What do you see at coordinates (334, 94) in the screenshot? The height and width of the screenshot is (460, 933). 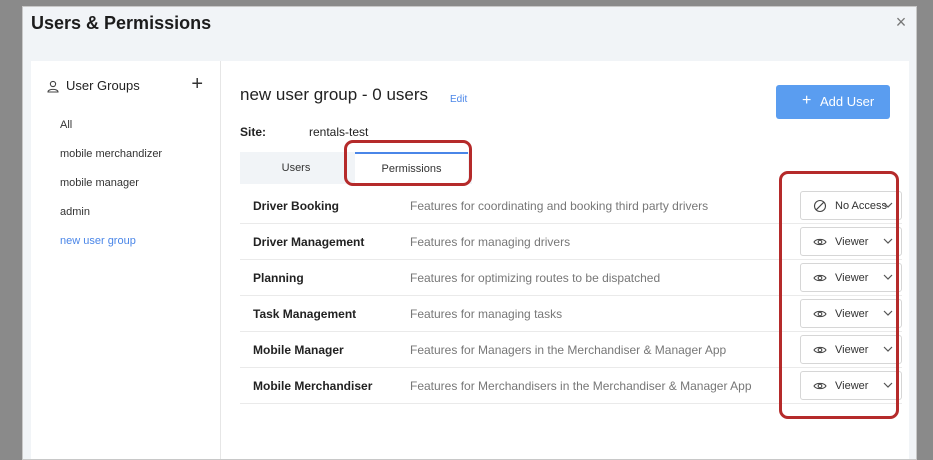 I see `group-title: new user group - 0 users` at bounding box center [334, 94].